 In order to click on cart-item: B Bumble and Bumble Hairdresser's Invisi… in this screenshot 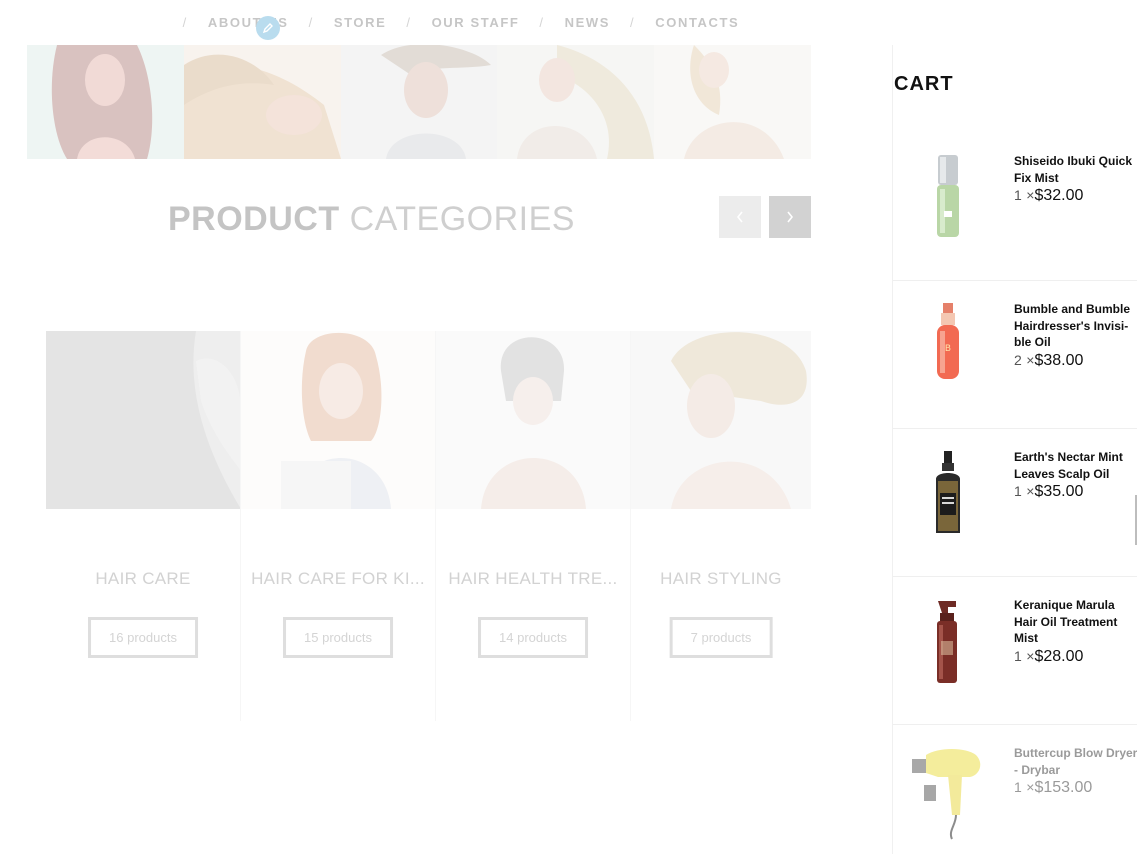, I will do `click(1015, 355)`.